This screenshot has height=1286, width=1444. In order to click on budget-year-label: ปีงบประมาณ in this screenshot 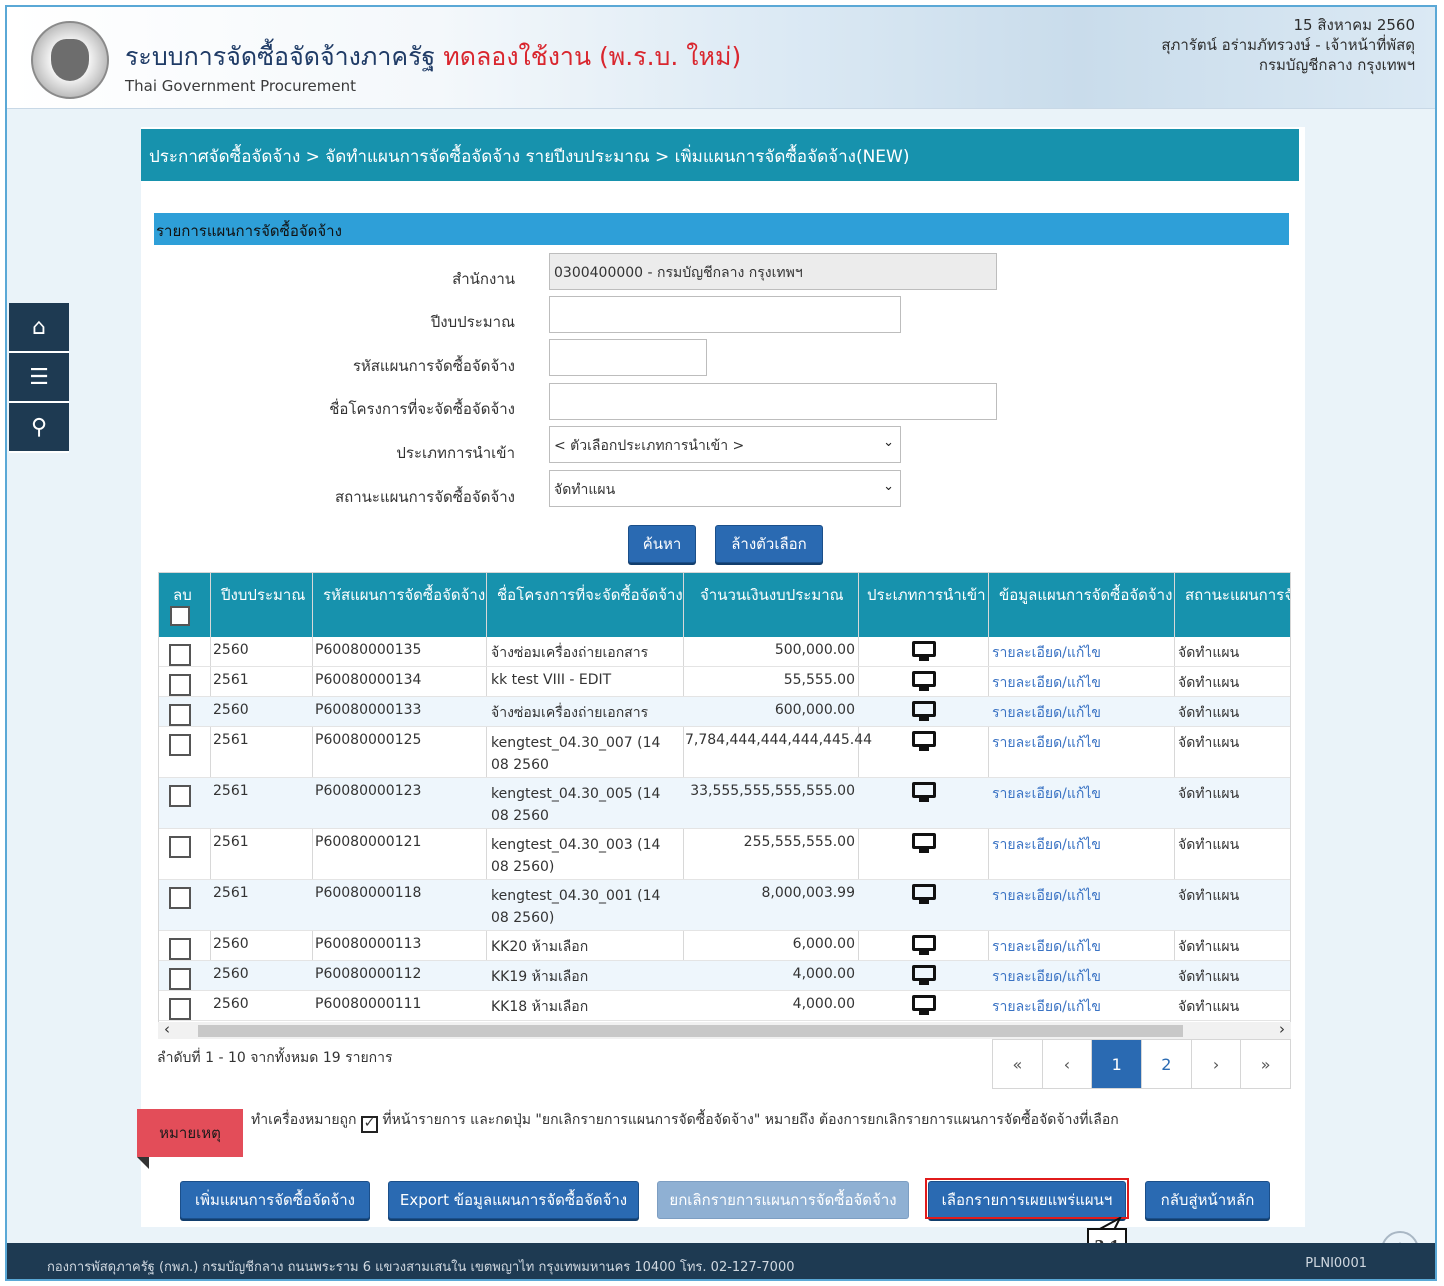, I will do `click(472, 322)`.